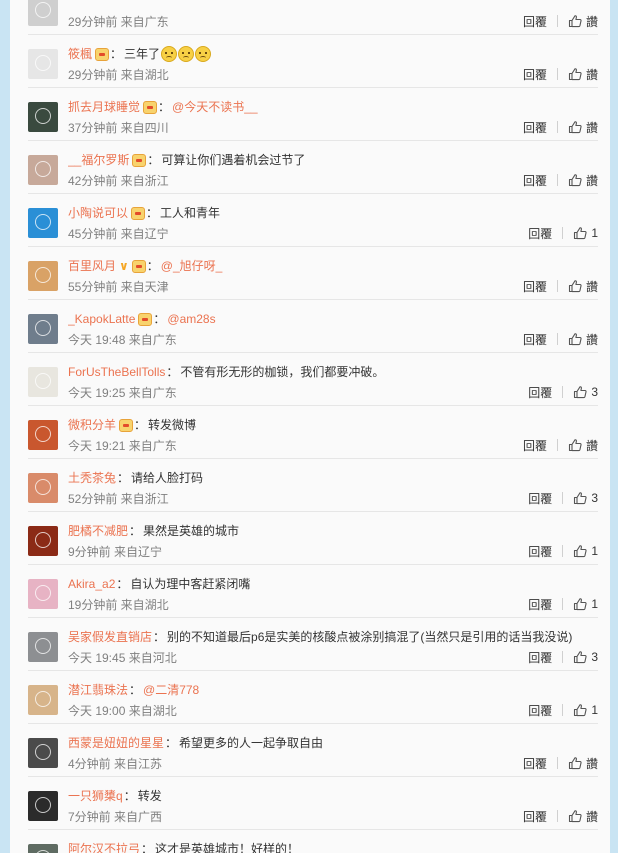 Image resolution: width=618 pixels, height=853 pixels. What do you see at coordinates (118, 22) in the screenshot?
I see `comment-meta: 29分钟前 来自广东` at bounding box center [118, 22].